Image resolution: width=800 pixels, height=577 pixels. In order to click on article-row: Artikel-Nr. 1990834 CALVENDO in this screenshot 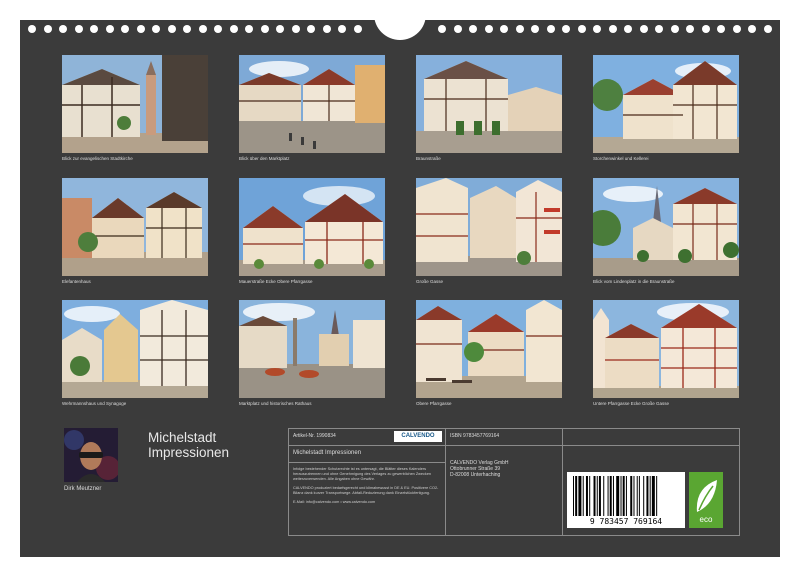, I will do `click(367, 437)`.